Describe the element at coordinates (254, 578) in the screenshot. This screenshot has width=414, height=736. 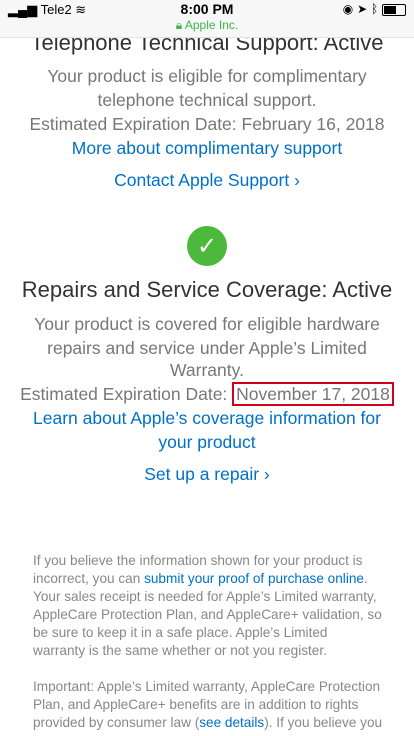
I see `submit-proof-link: submit your proof of purchase online` at that location.